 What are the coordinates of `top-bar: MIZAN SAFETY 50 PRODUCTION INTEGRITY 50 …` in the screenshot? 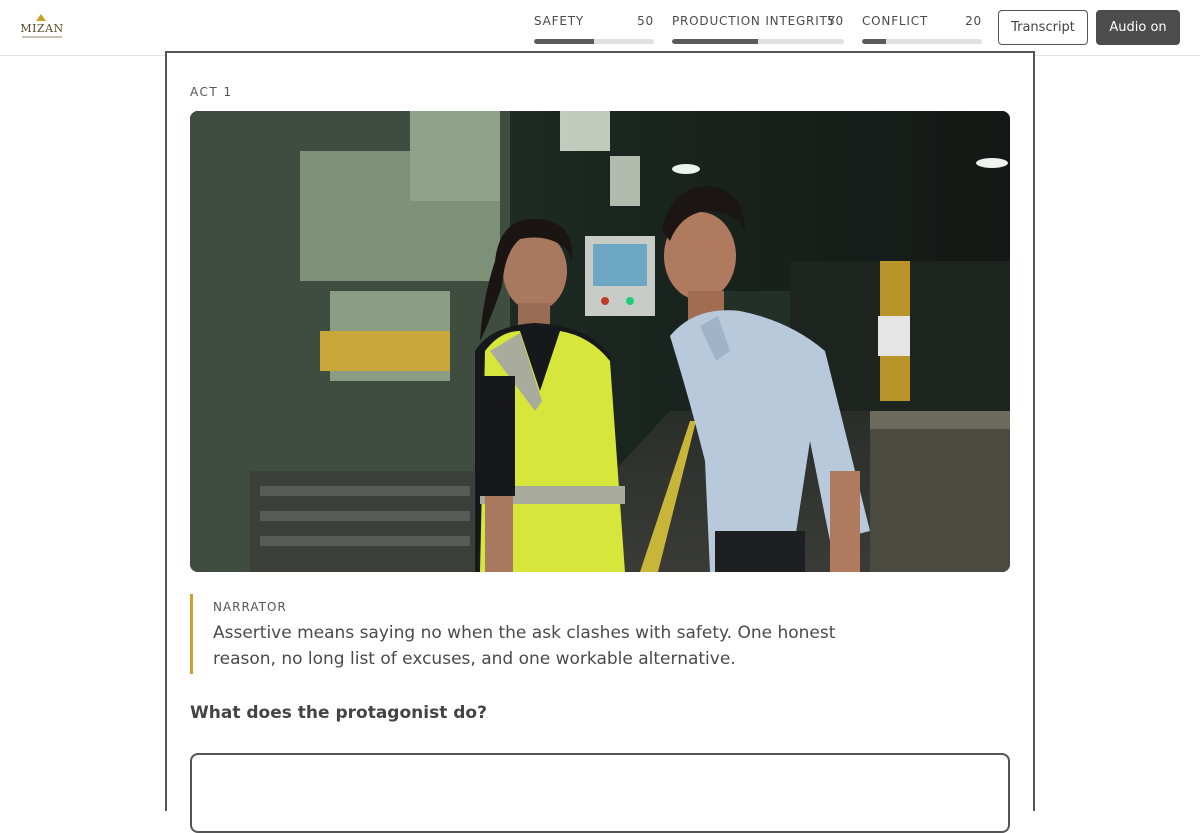 It's located at (600, 28).